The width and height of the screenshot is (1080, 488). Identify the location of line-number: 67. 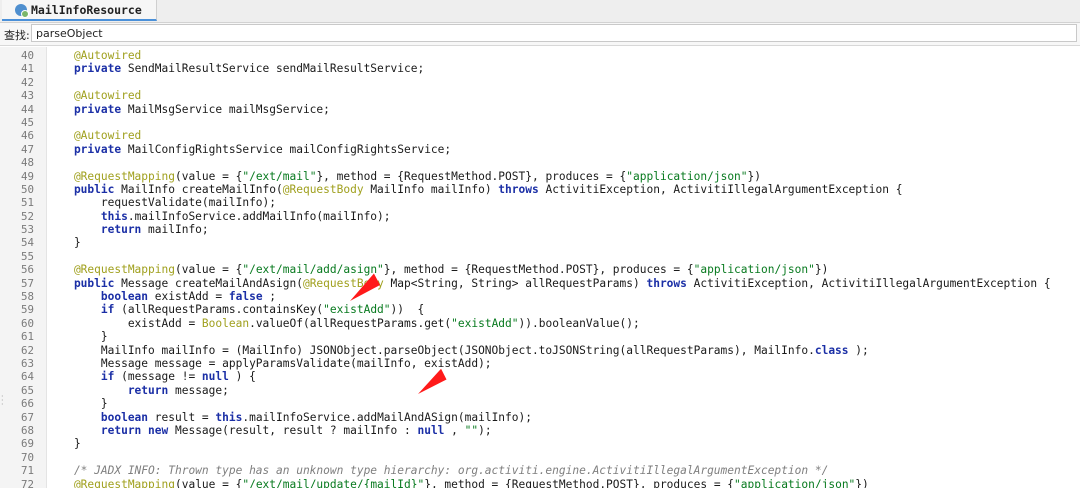
(27, 417).